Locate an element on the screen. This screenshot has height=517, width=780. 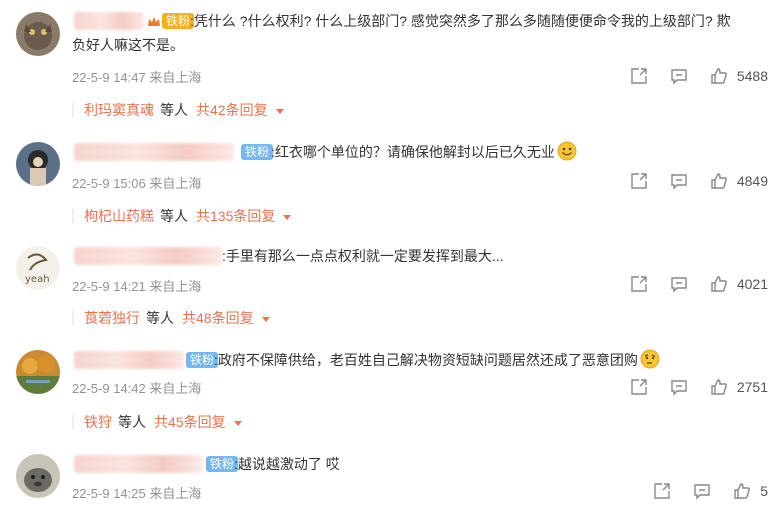
like-count: 2751 is located at coordinates (752, 387).